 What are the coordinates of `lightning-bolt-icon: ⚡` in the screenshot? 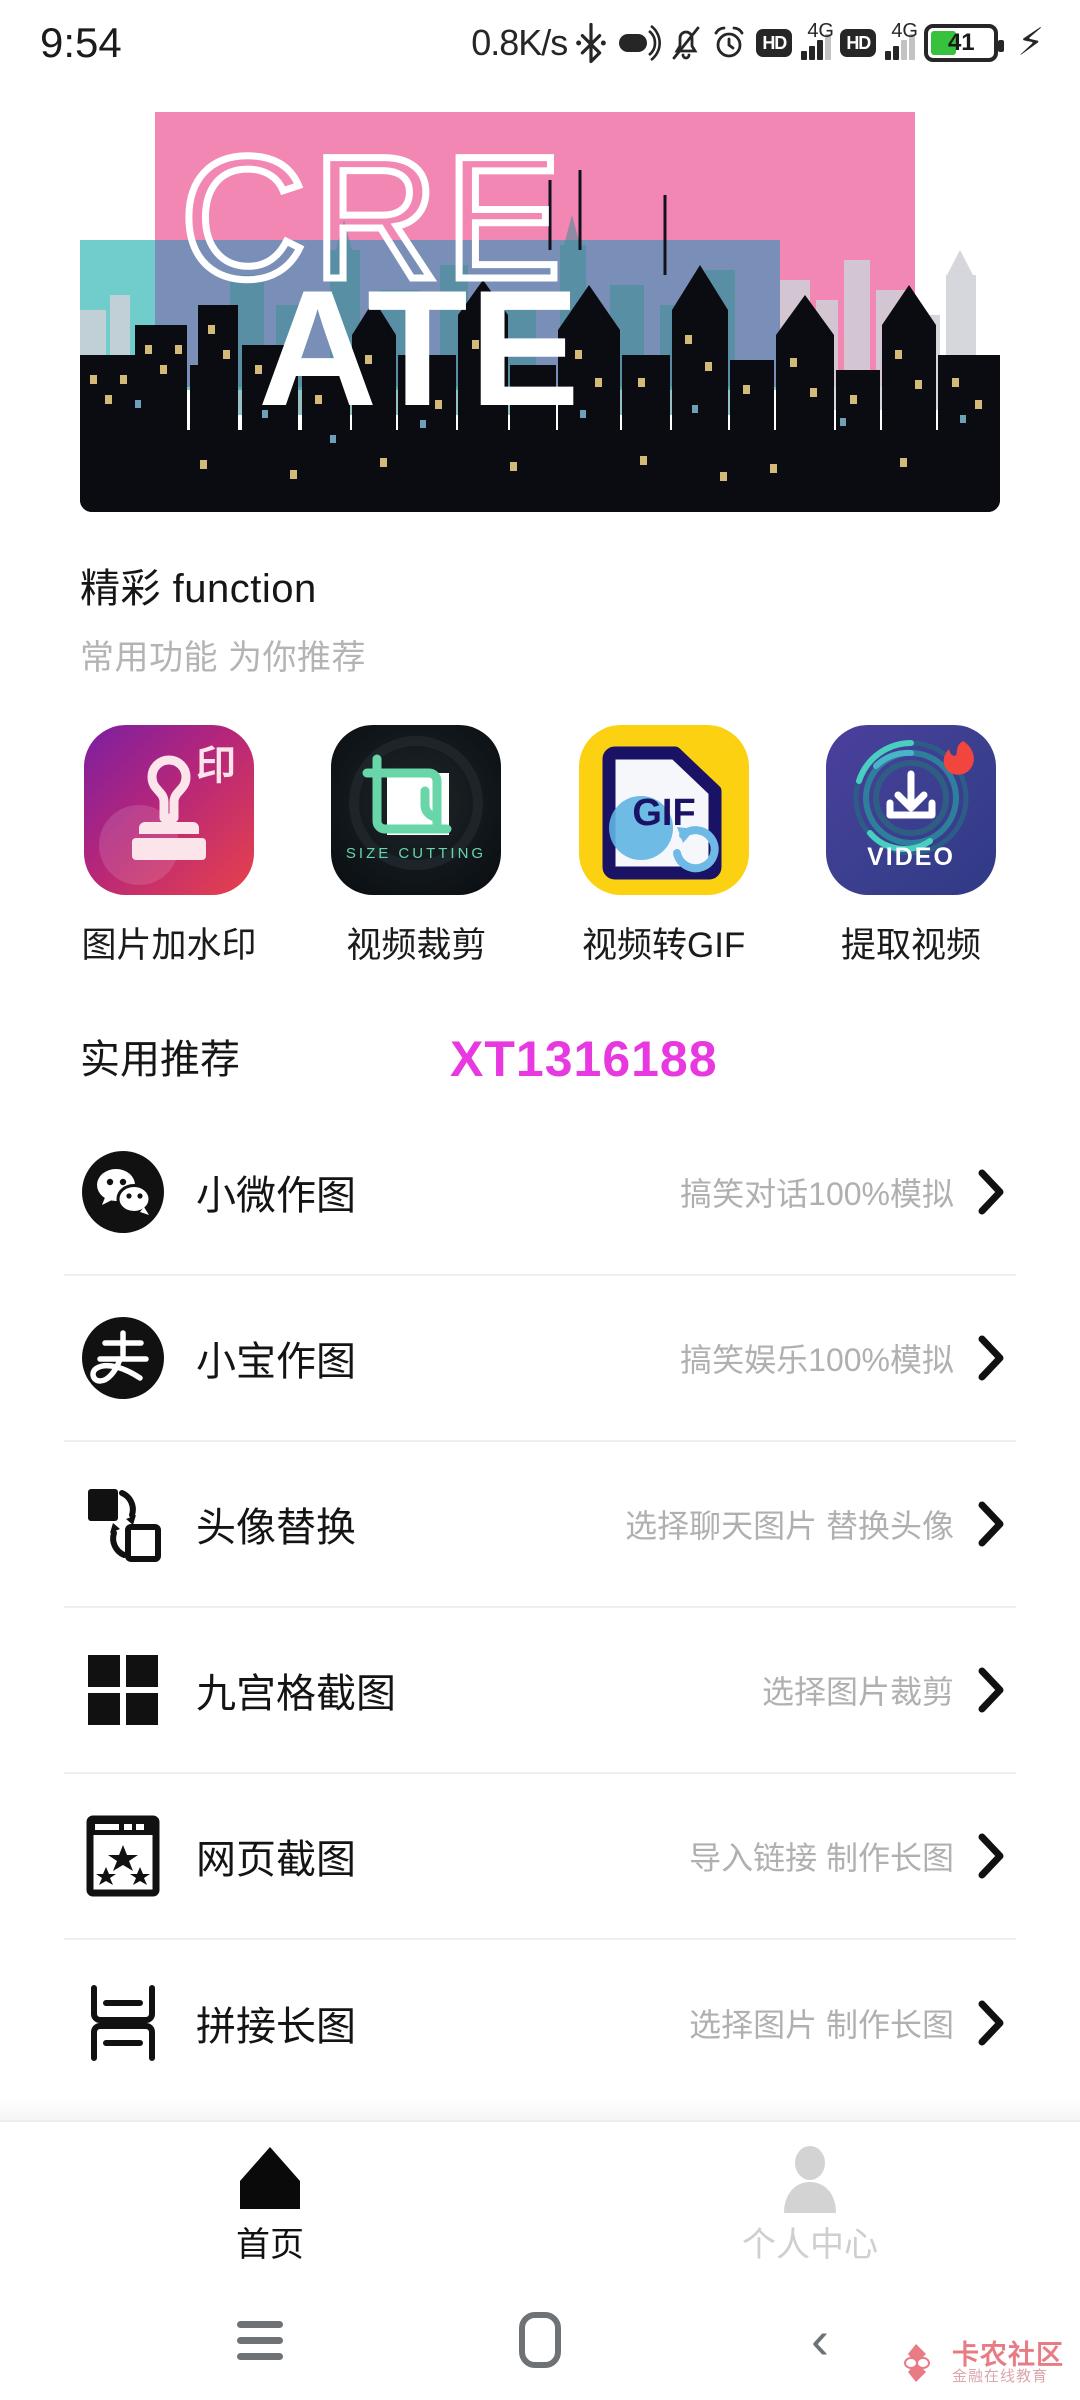 It's located at (1030, 43).